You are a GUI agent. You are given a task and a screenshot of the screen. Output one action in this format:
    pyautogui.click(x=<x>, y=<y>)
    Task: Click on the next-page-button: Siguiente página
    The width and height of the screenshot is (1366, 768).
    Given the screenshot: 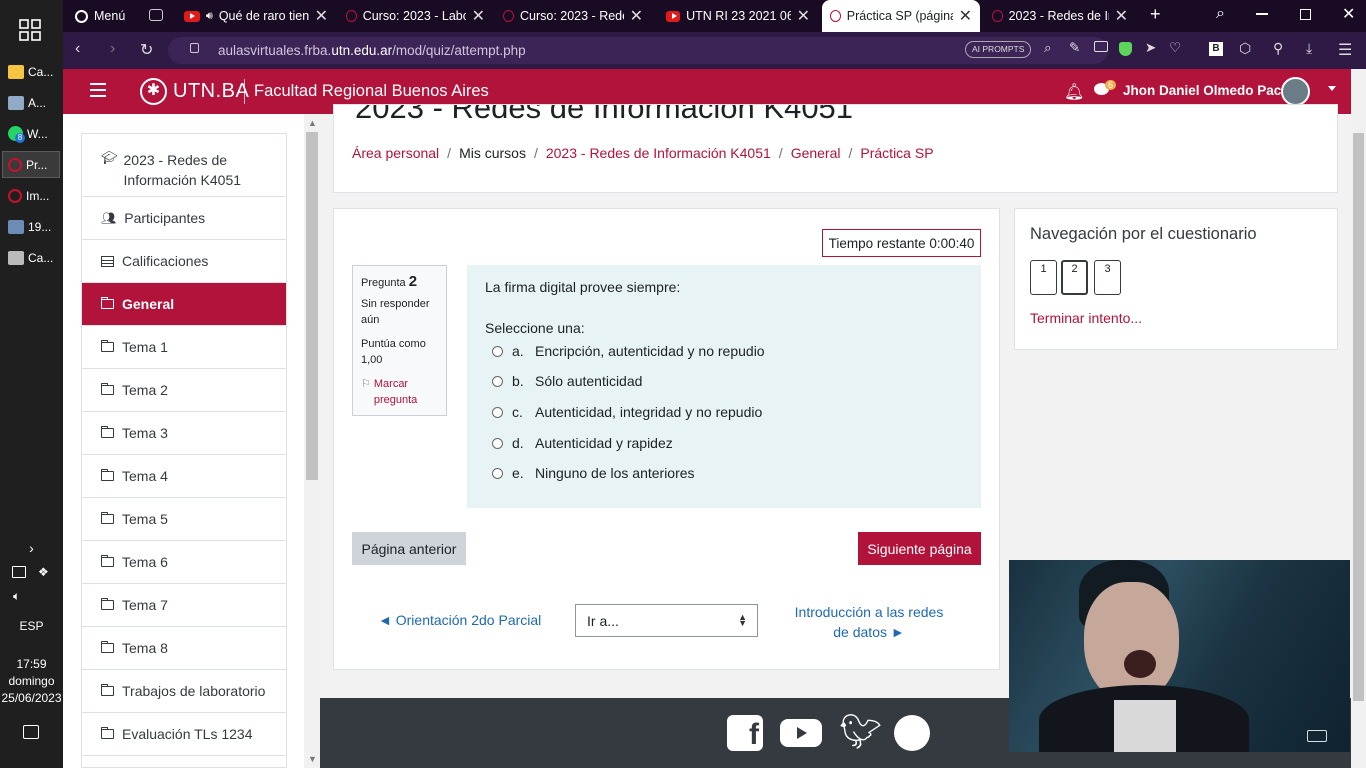 What is the action you would take?
    pyautogui.click(x=919, y=548)
    